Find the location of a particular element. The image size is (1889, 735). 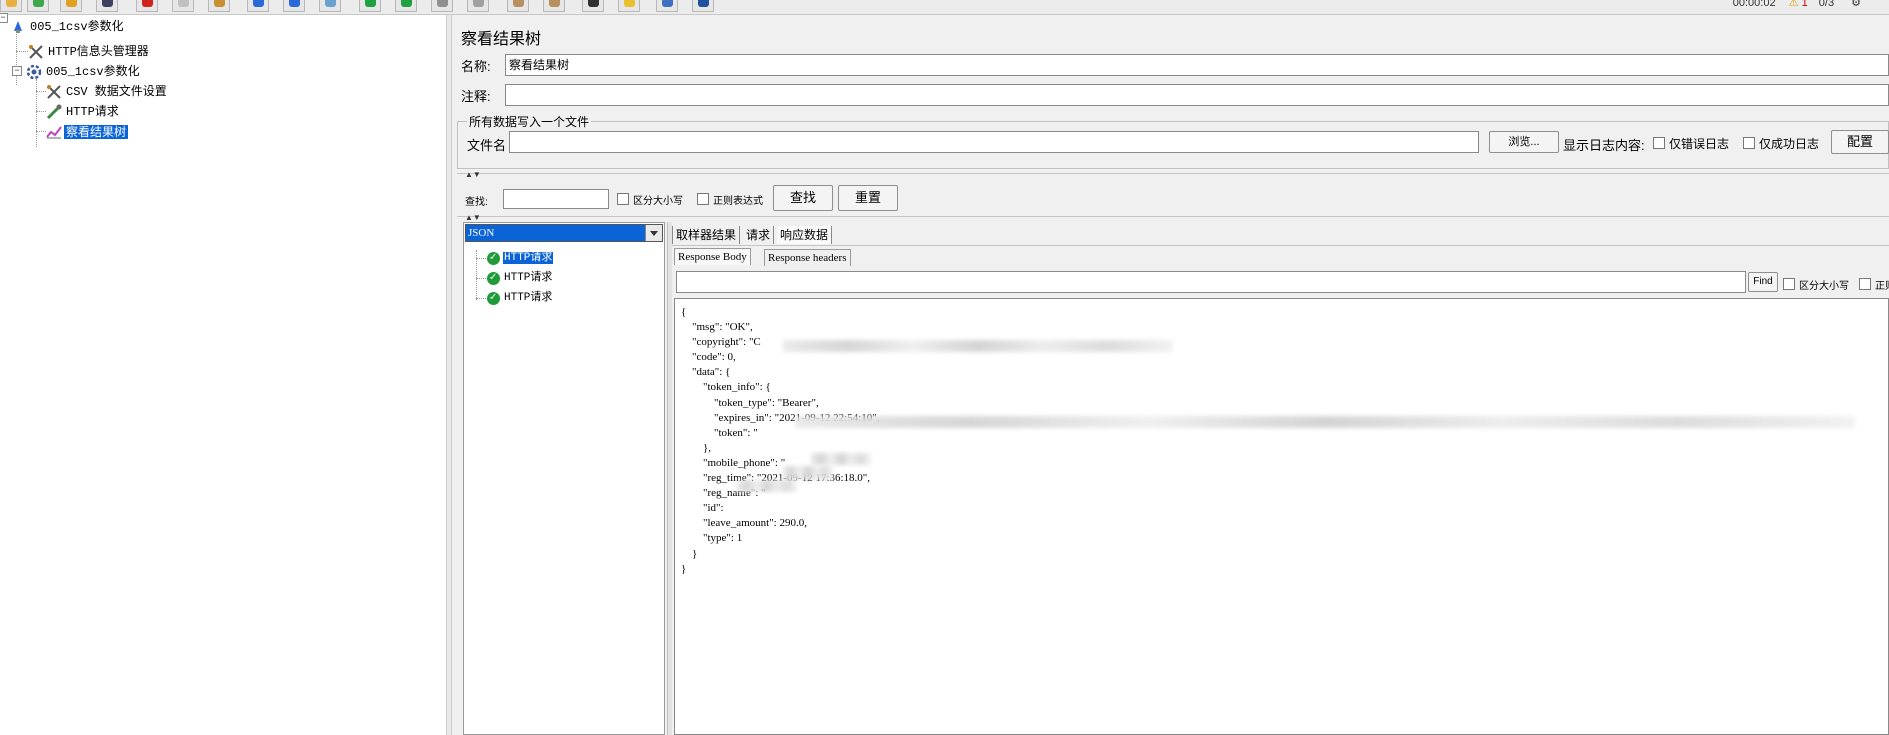

tab-response-body: Response Body is located at coordinates (712, 256).